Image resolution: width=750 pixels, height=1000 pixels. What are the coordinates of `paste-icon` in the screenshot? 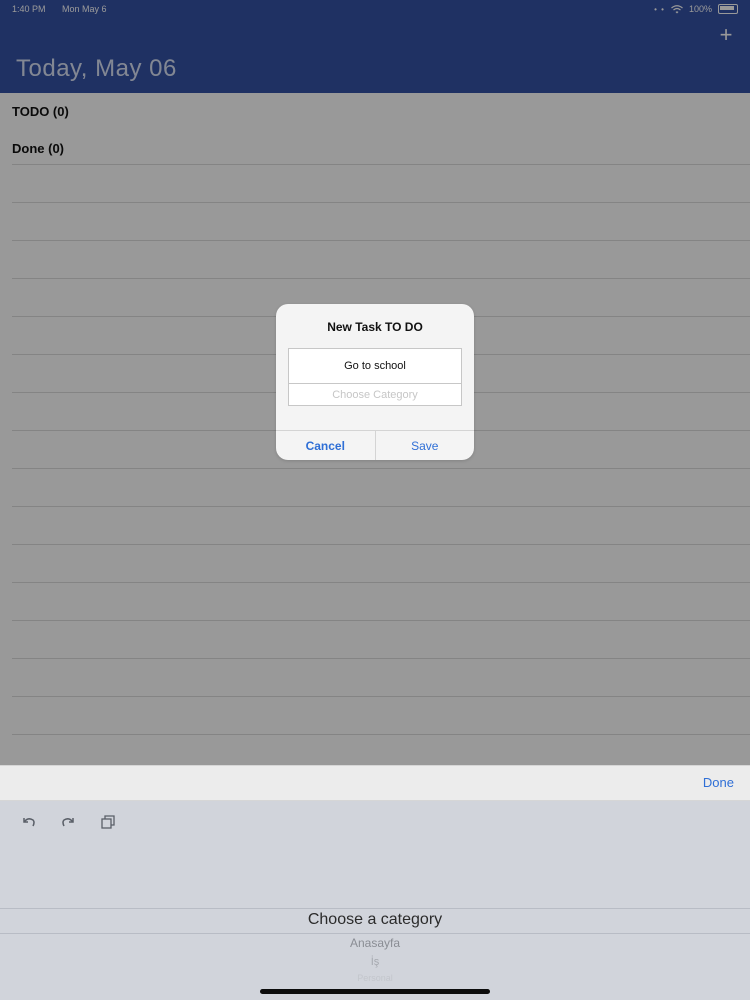 It's located at (108, 822).